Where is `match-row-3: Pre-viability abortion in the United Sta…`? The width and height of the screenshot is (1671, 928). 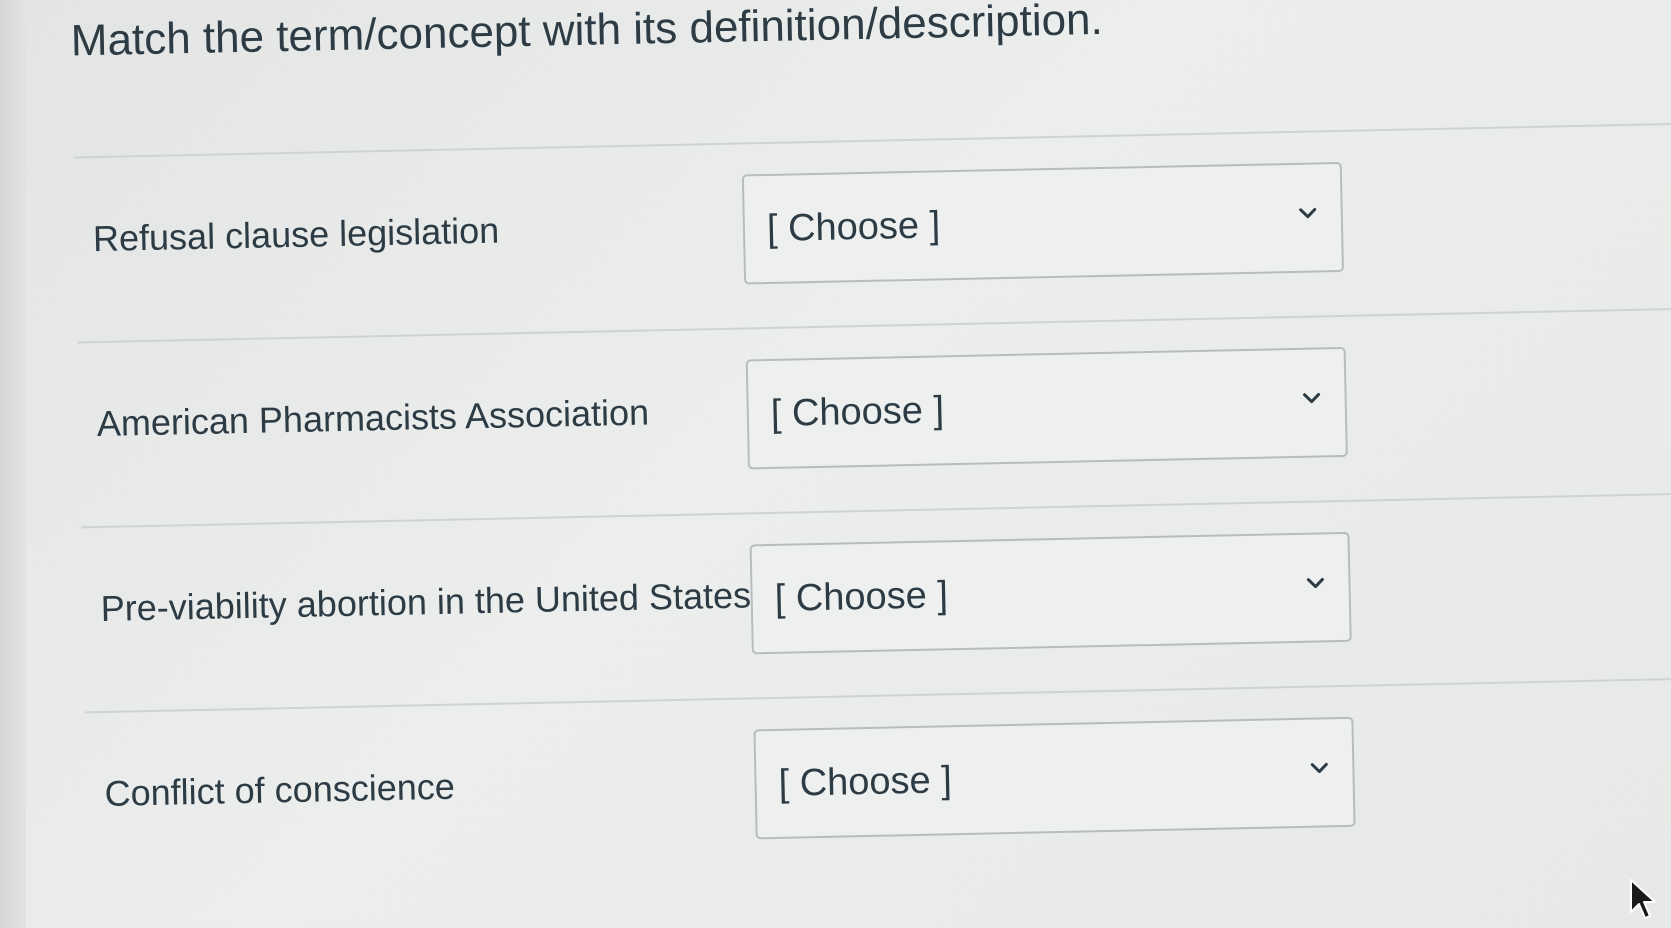 match-row-3: Pre-viability abortion in the United Sta… is located at coordinates (851, 600).